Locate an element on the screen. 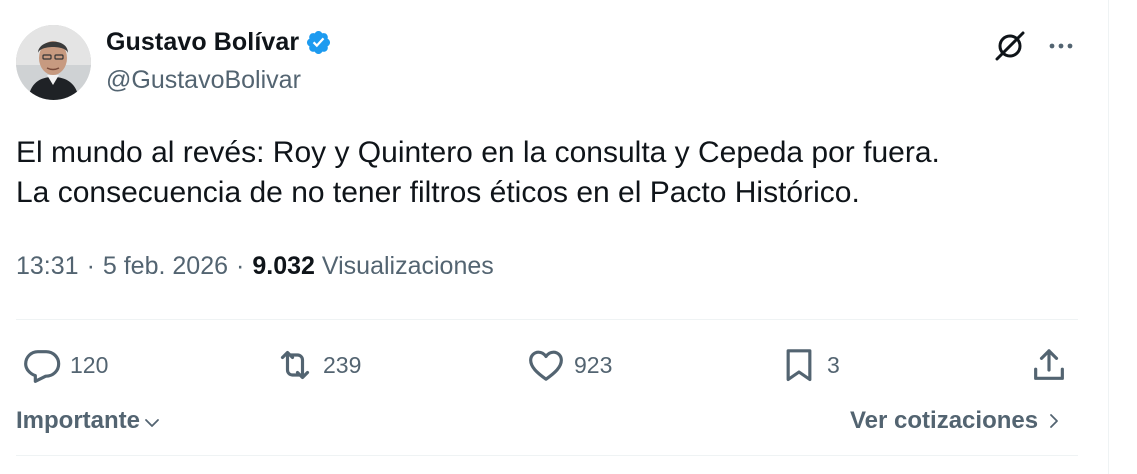  repost-icon is located at coordinates (295, 365).